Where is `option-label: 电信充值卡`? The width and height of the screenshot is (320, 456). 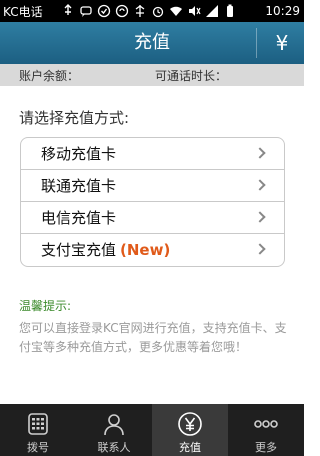 option-label: 电信充值卡 is located at coordinates (79, 218).